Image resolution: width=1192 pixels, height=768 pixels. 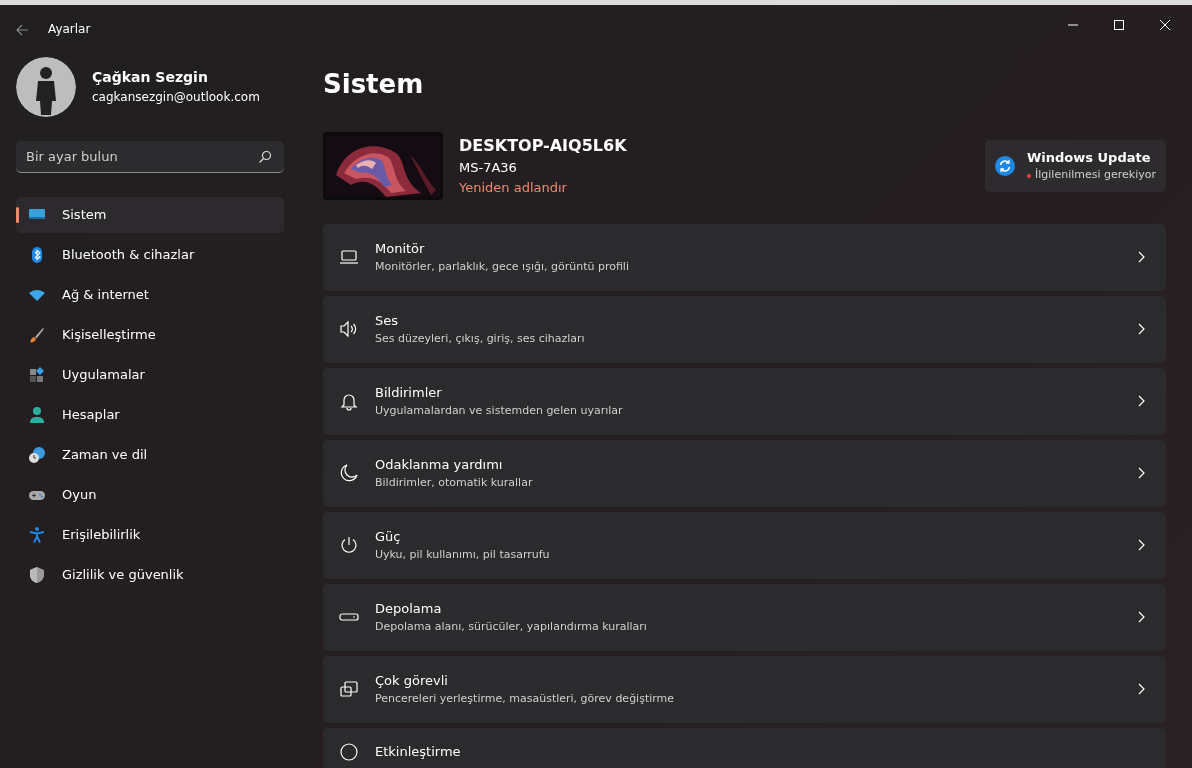 What do you see at coordinates (150, 534) in the screenshot?
I see `sidebar-item: Erişilebilirlik` at bounding box center [150, 534].